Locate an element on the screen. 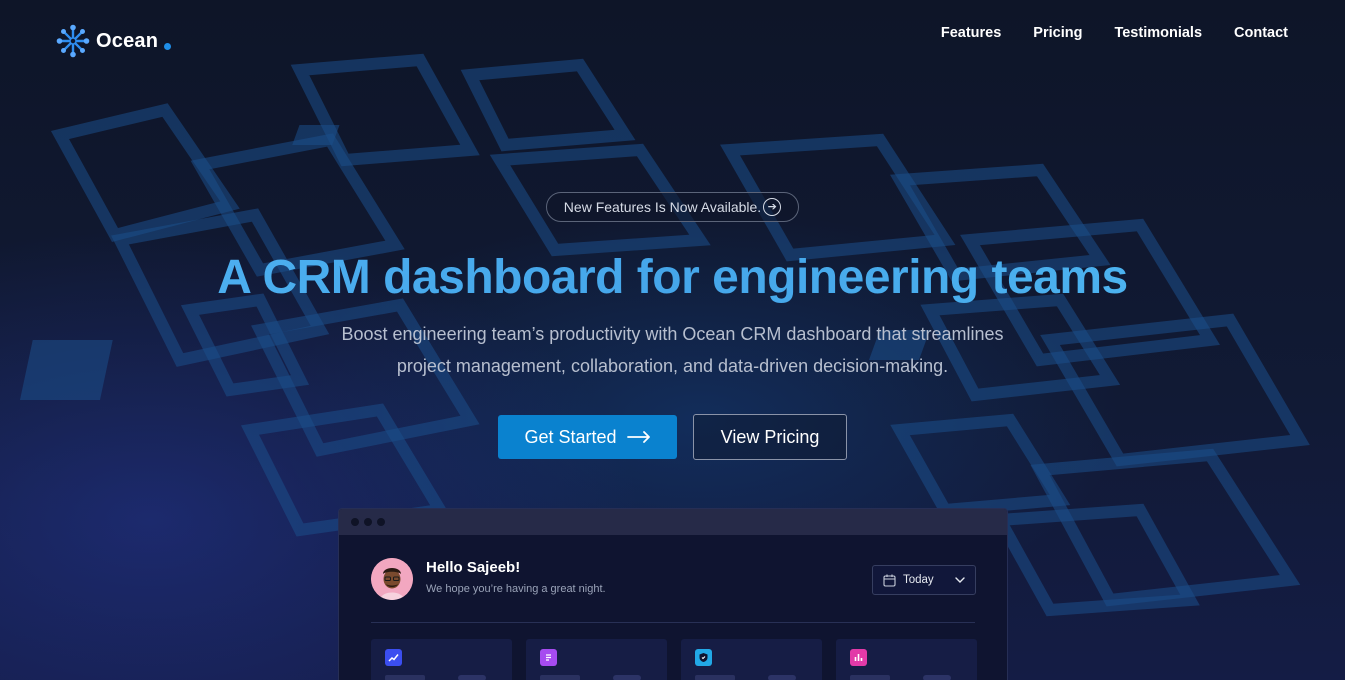 The image size is (1345, 680). greeting-subtitle: We hope you’re having a great night. is located at coordinates (516, 589).